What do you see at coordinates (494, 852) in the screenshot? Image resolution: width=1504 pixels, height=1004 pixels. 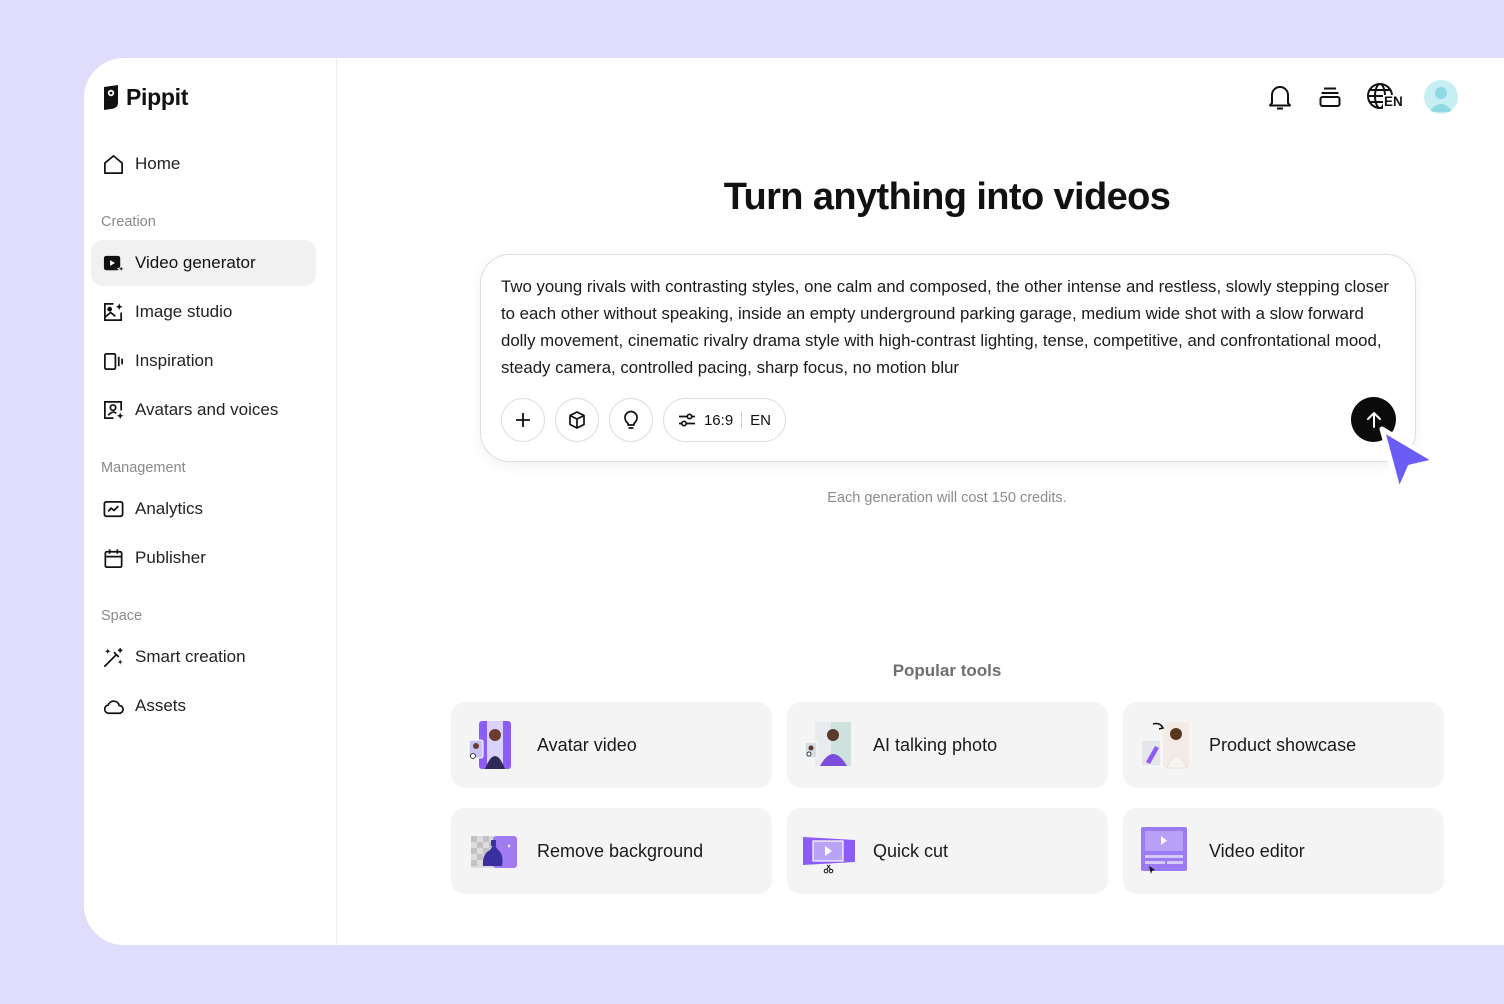 I see `remove-background-thumbnail` at bounding box center [494, 852].